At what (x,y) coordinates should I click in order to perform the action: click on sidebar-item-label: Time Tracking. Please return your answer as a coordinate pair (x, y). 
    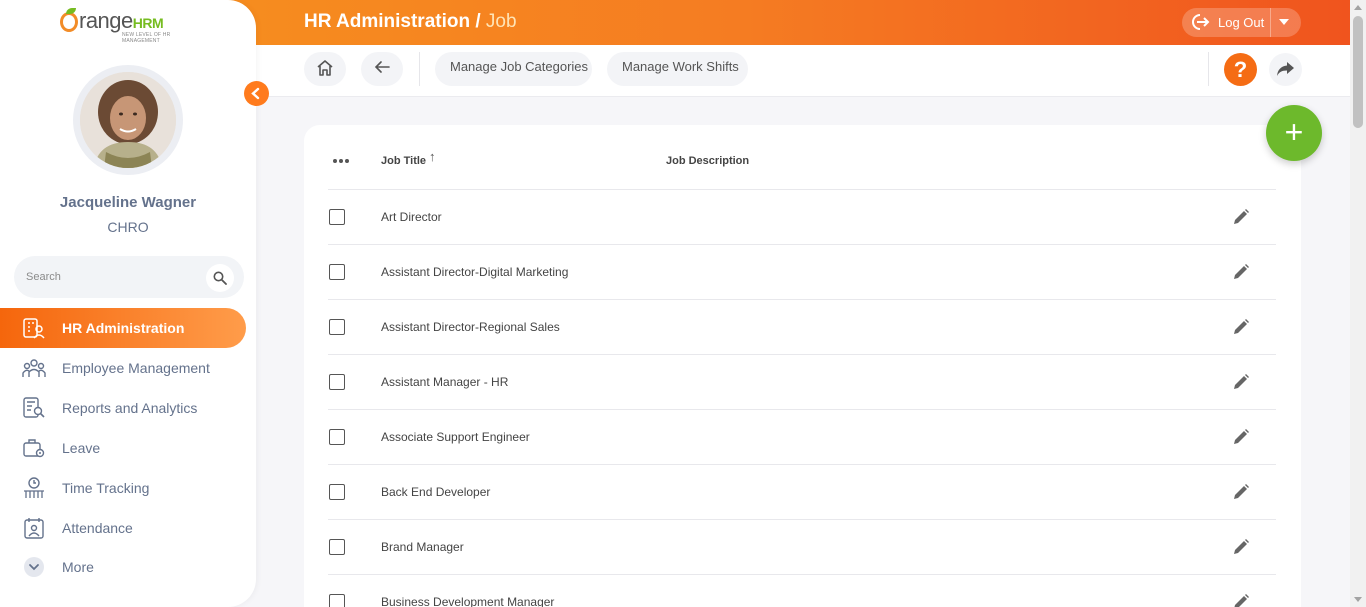
    Looking at the image, I should click on (105, 488).